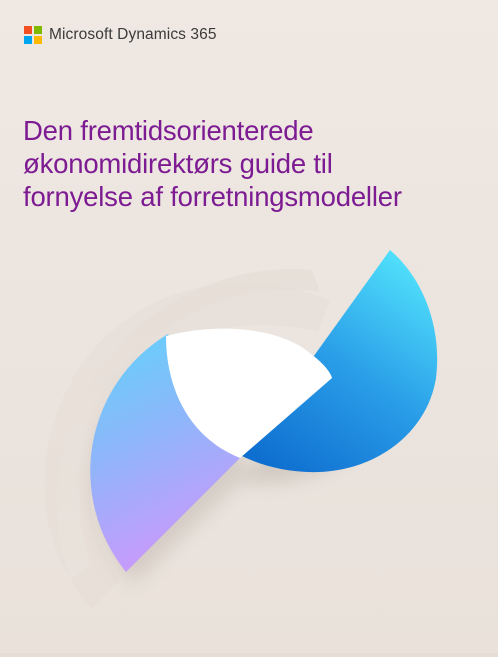  Describe the element at coordinates (33, 35) in the screenshot. I see `microsoft-logo-icon` at that location.